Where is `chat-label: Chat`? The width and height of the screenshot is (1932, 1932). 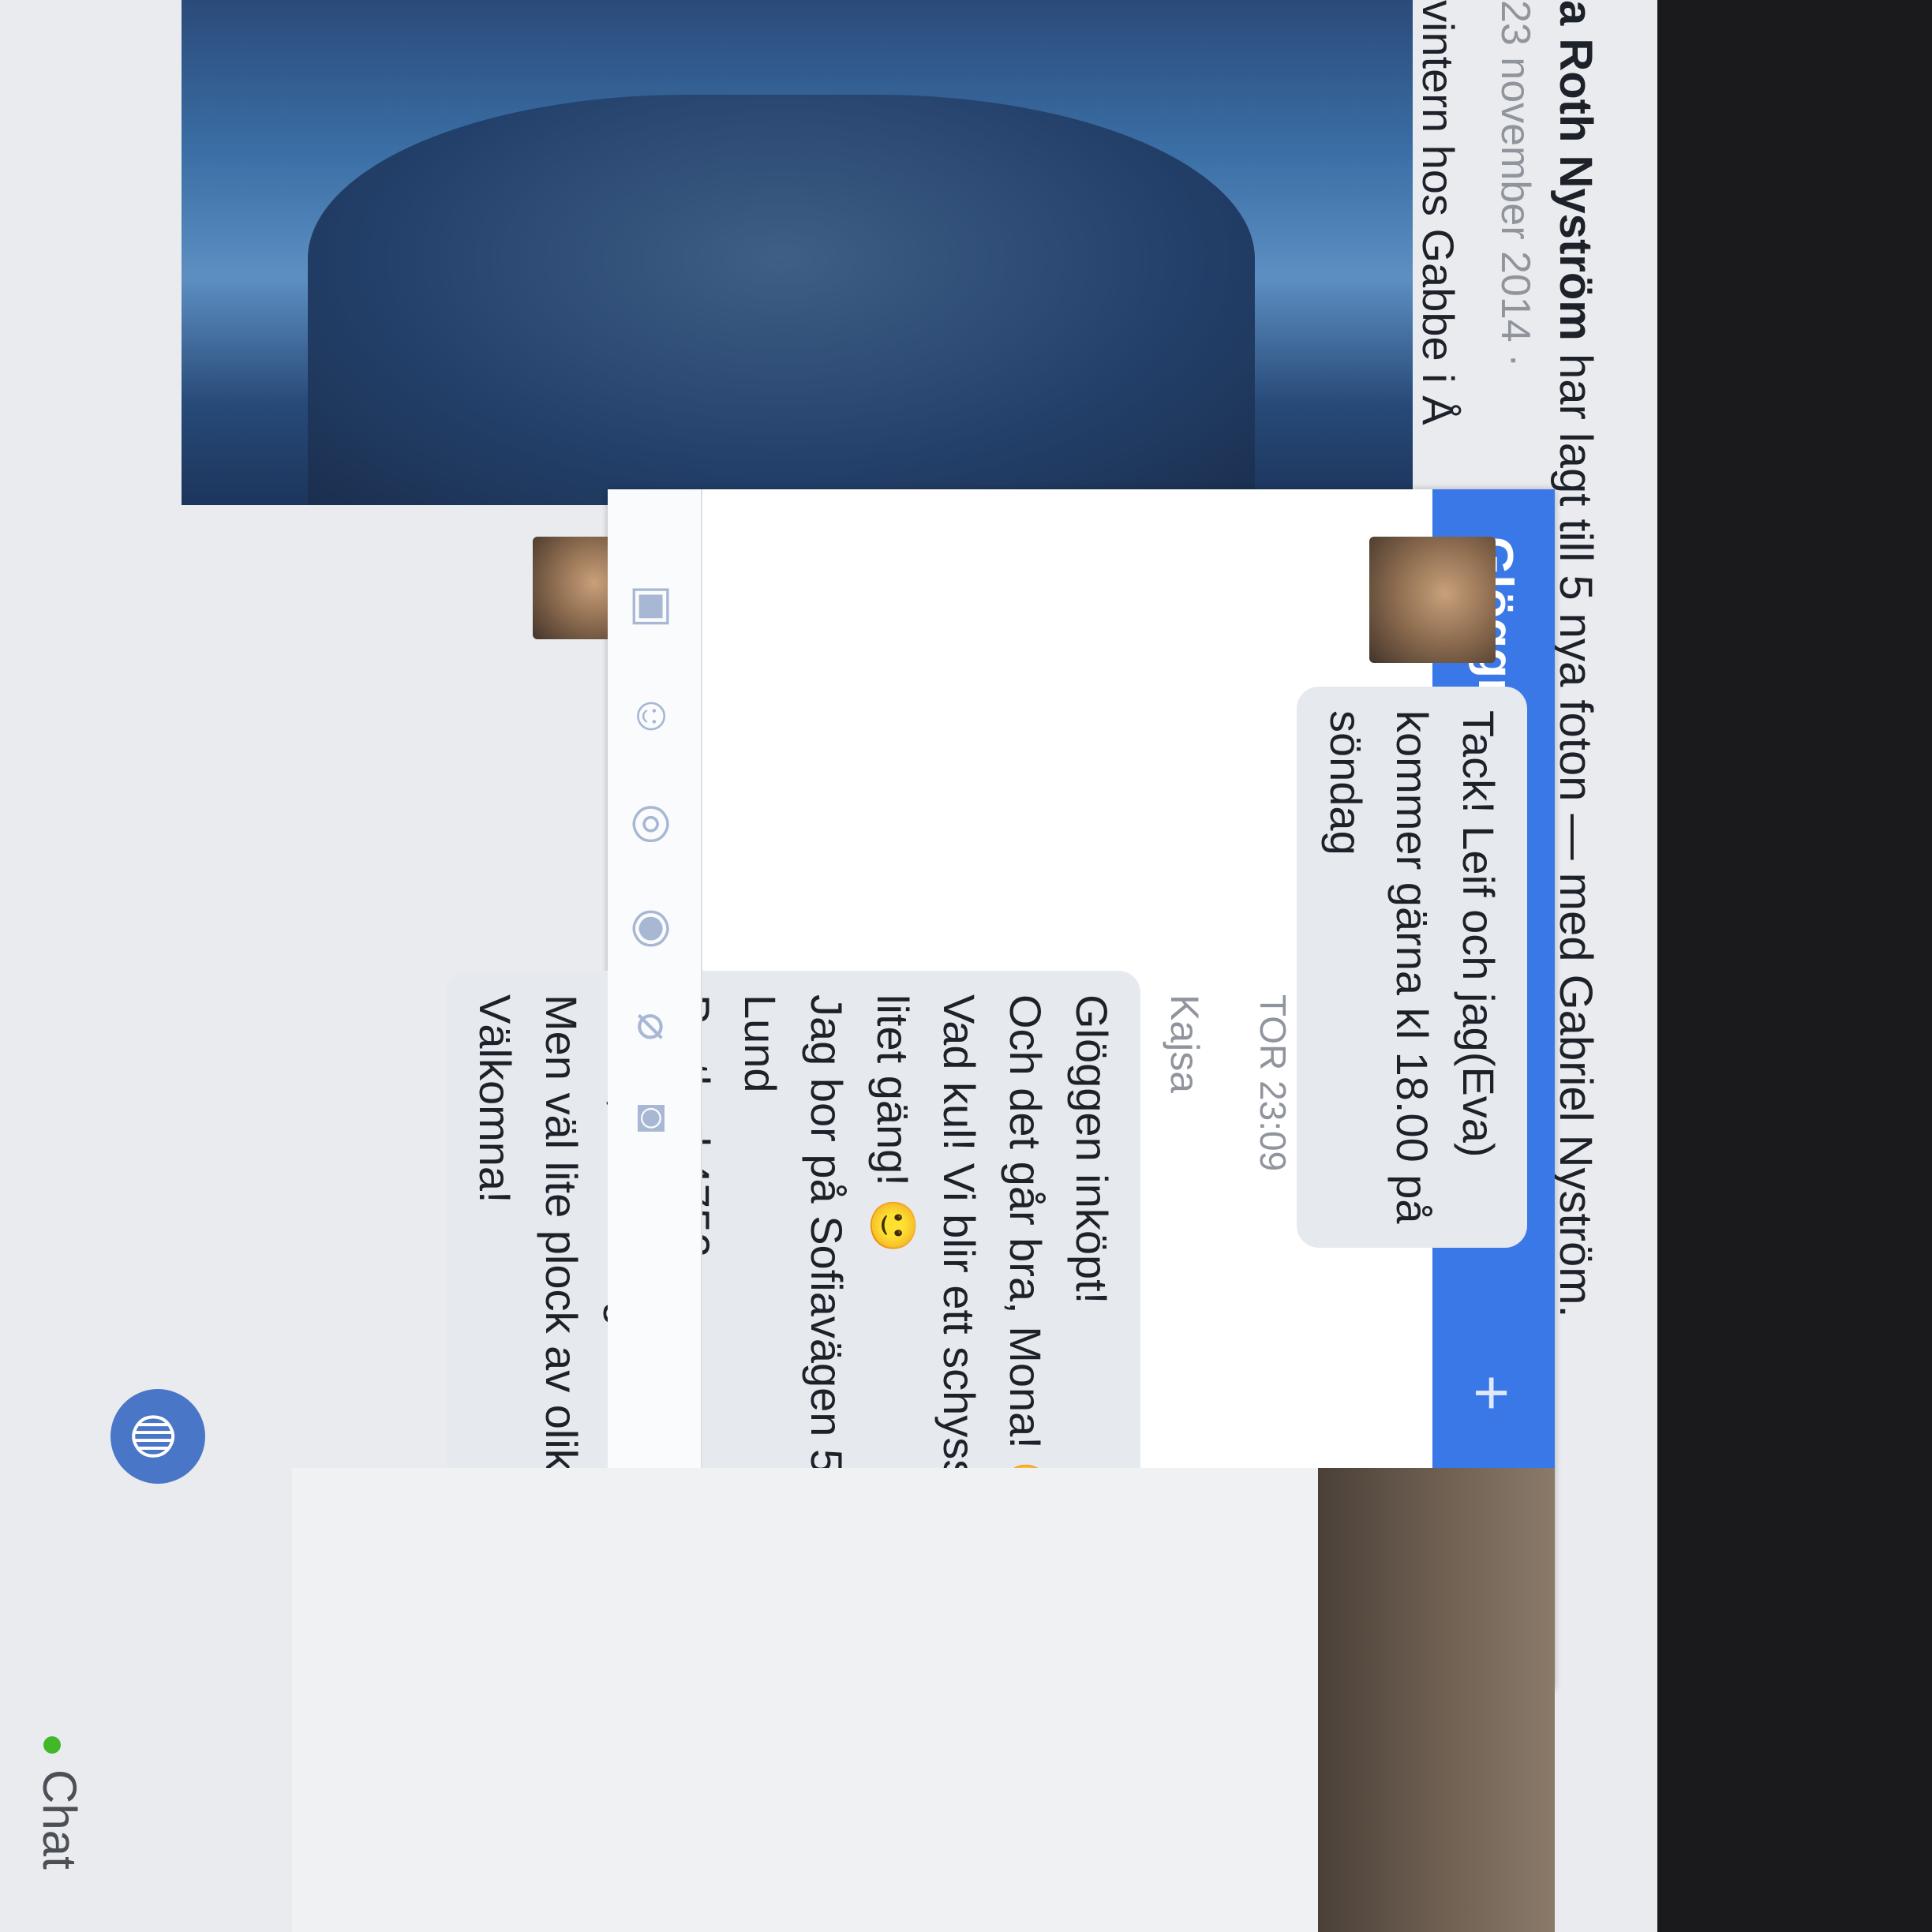 chat-label: Chat is located at coordinates (59, 1819).